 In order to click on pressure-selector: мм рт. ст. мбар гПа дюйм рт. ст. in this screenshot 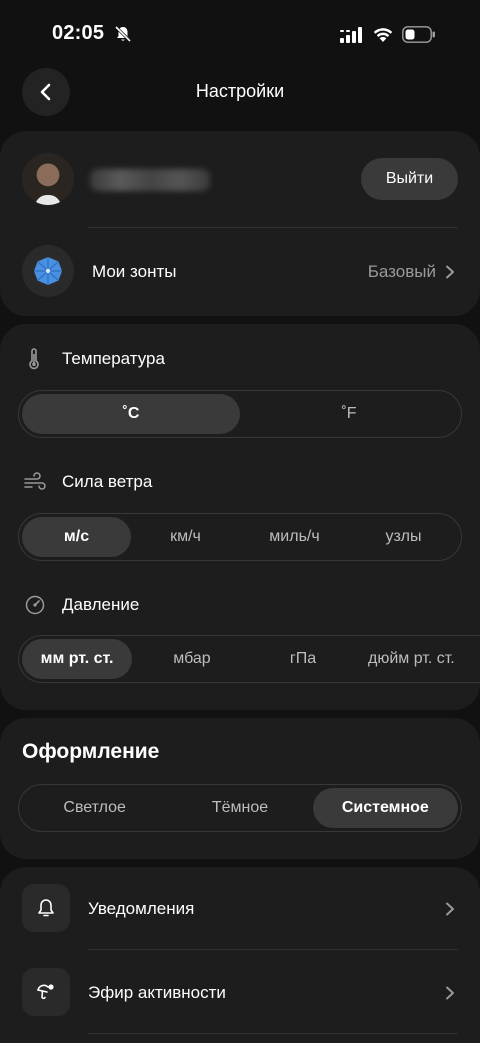, I will do `click(249, 659)`.